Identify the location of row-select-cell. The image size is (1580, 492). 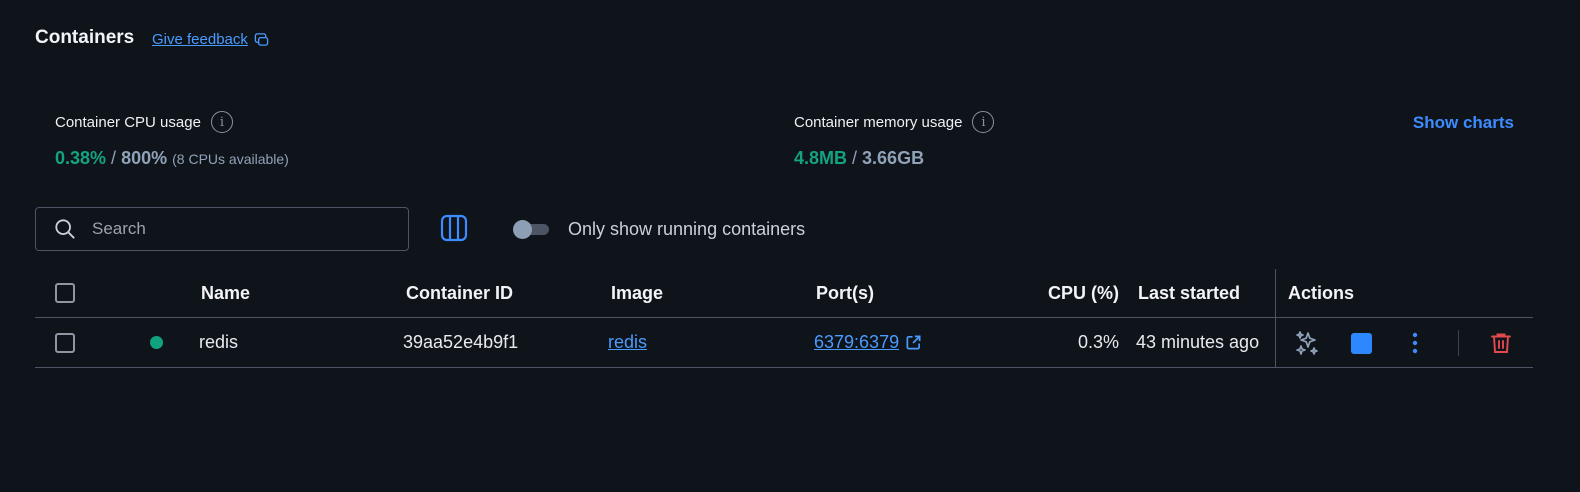
(65, 342).